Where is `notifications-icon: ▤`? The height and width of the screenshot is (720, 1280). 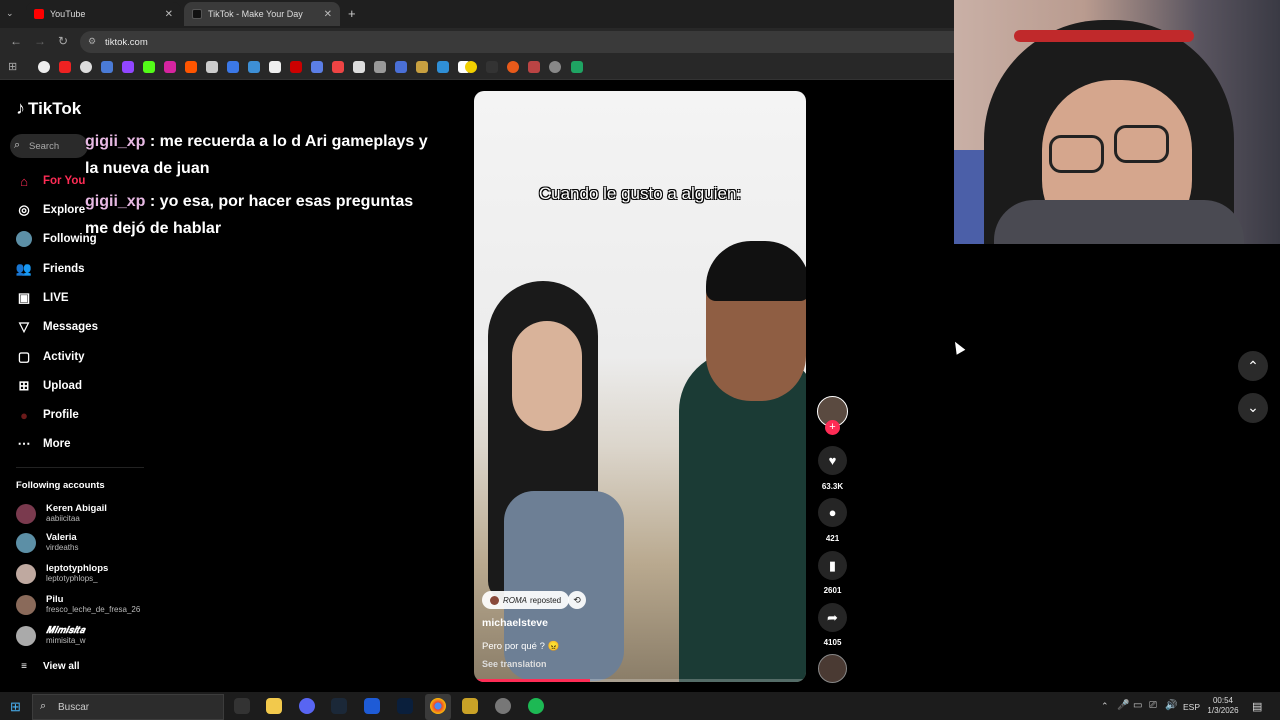
notifications-icon: ▤ is located at coordinates (1257, 706).